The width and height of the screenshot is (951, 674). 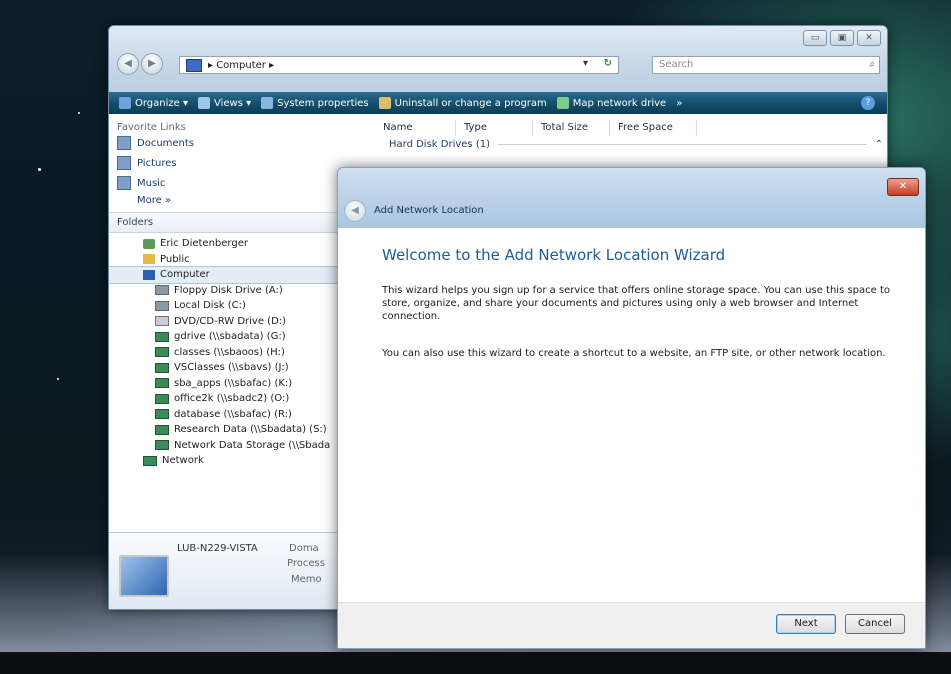 I want to click on minimize-button: ▭, so click(x=815, y=38).